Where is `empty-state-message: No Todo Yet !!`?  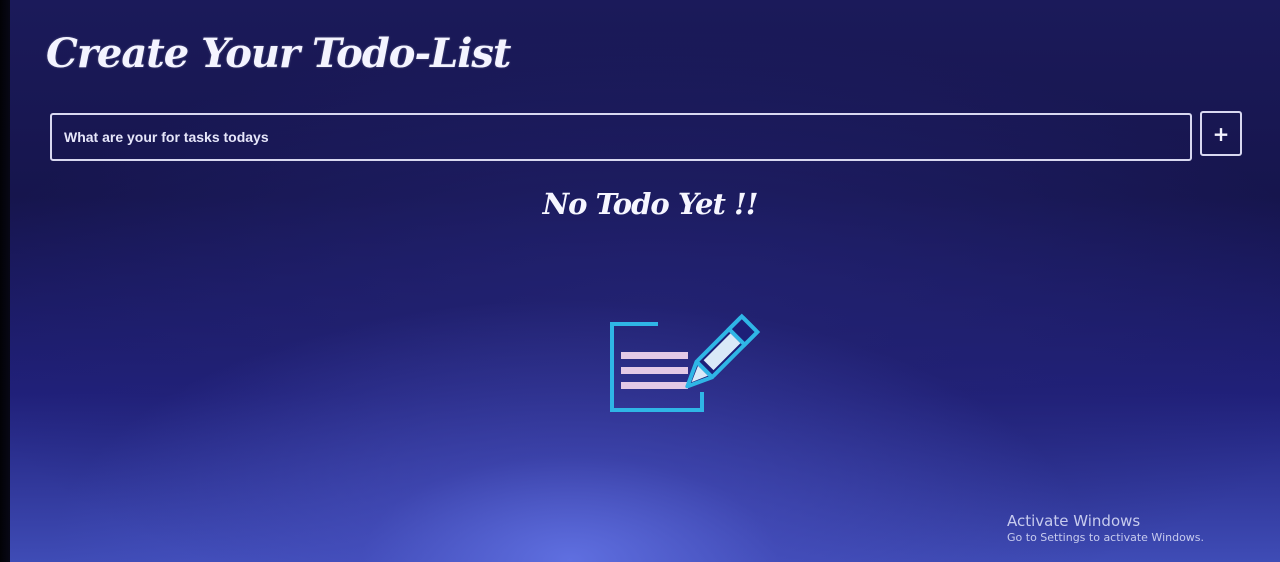
empty-state-message: No Todo Yet !! is located at coordinates (650, 204).